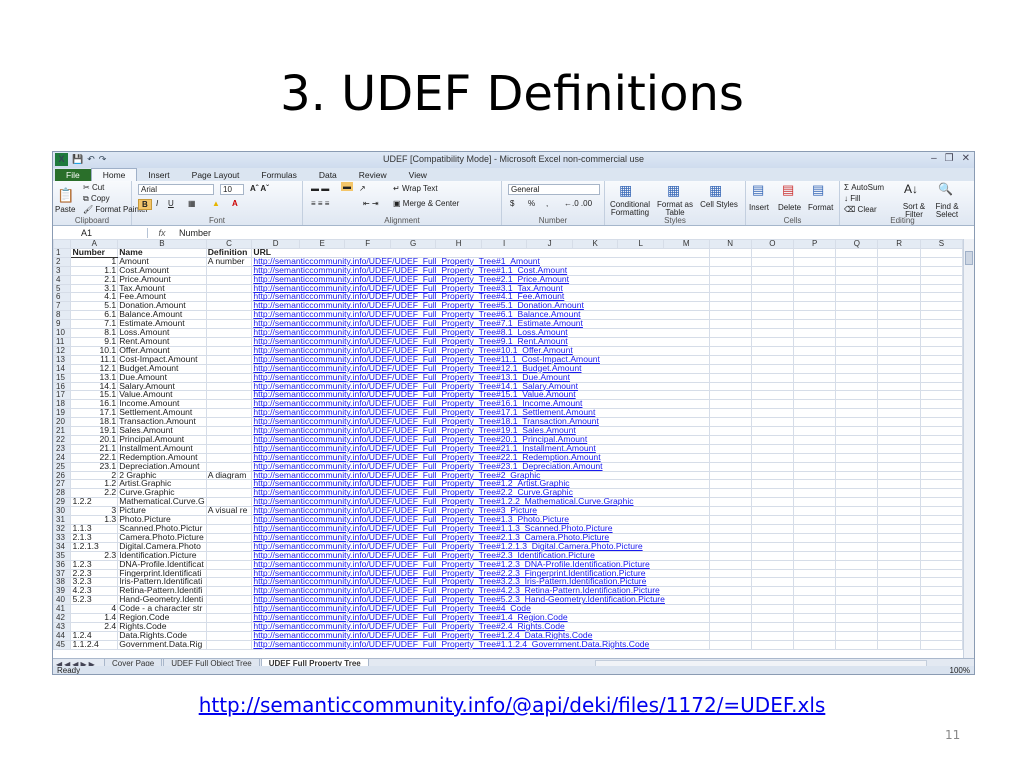 The image size is (1024, 768). I want to click on cell-b: Value.Amount, so click(162, 395).